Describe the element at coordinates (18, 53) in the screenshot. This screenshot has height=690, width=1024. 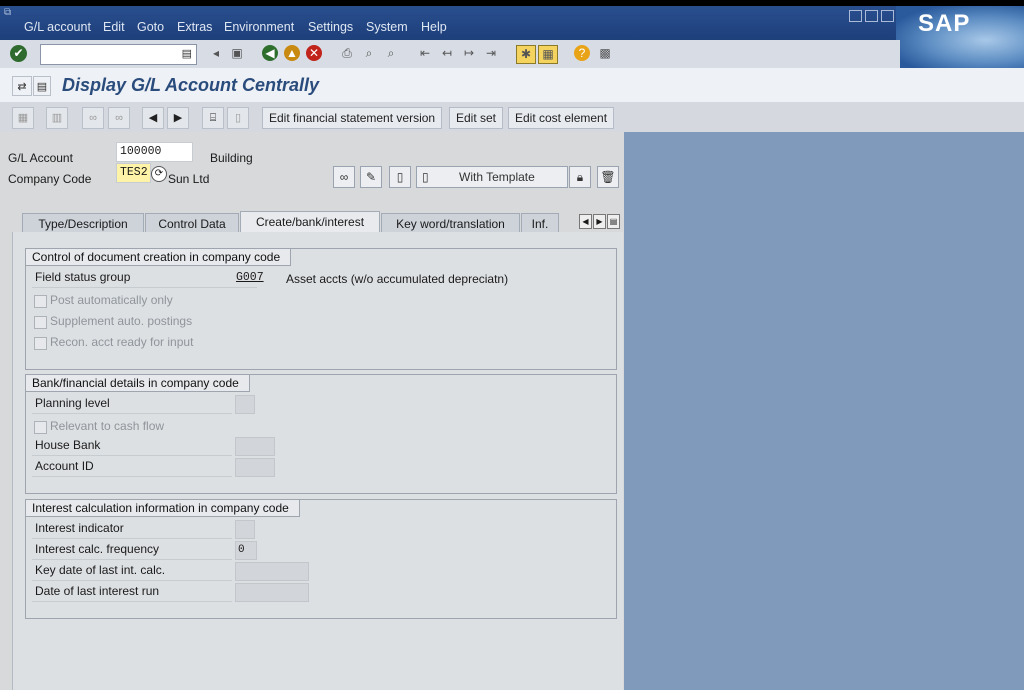
I see `enter-icon: ✔` at that location.